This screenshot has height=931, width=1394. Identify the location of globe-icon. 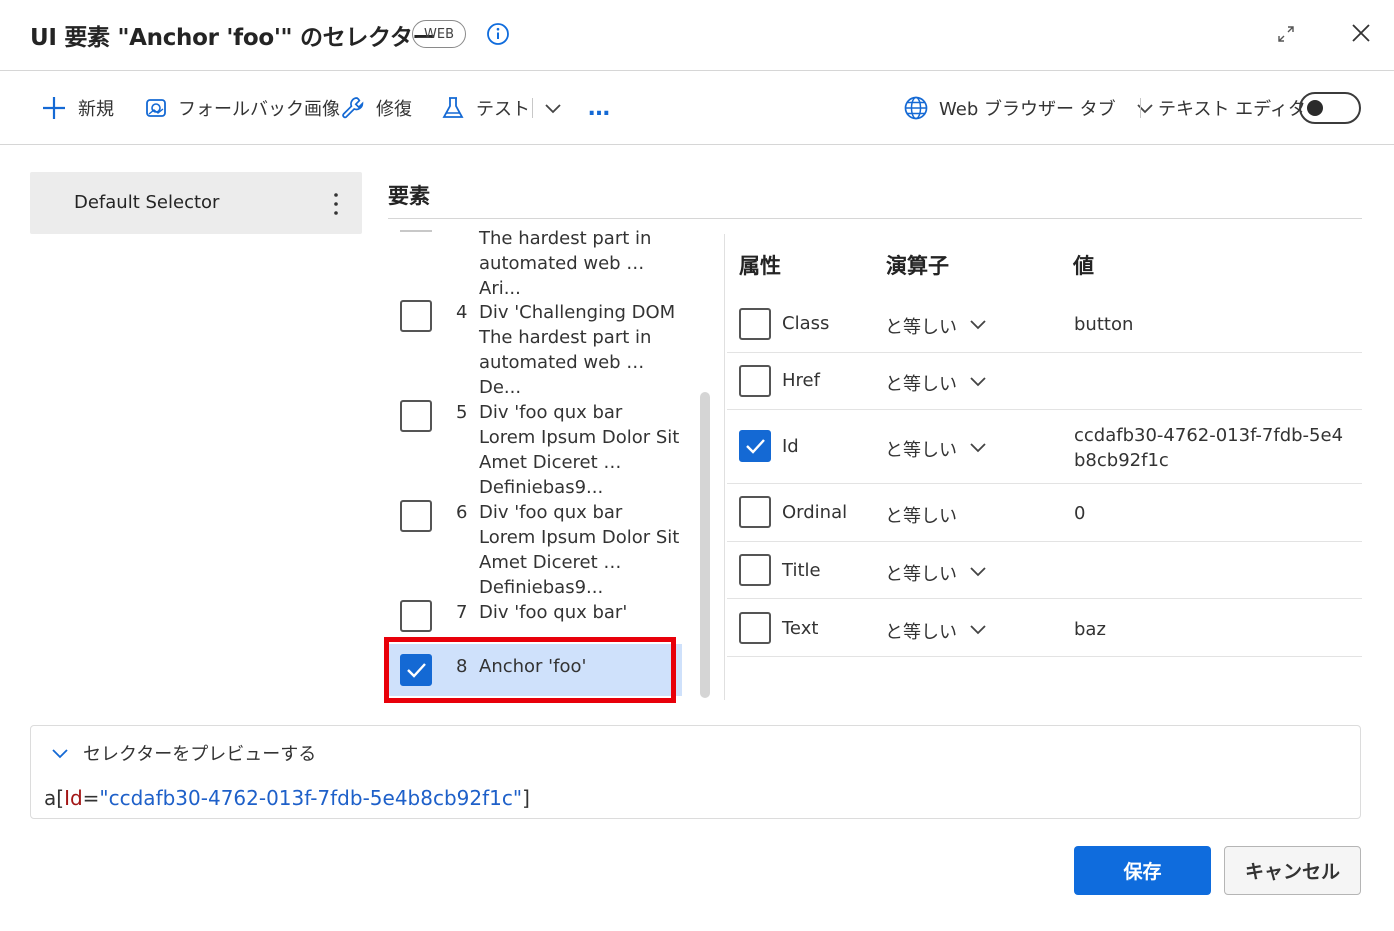
(916, 108).